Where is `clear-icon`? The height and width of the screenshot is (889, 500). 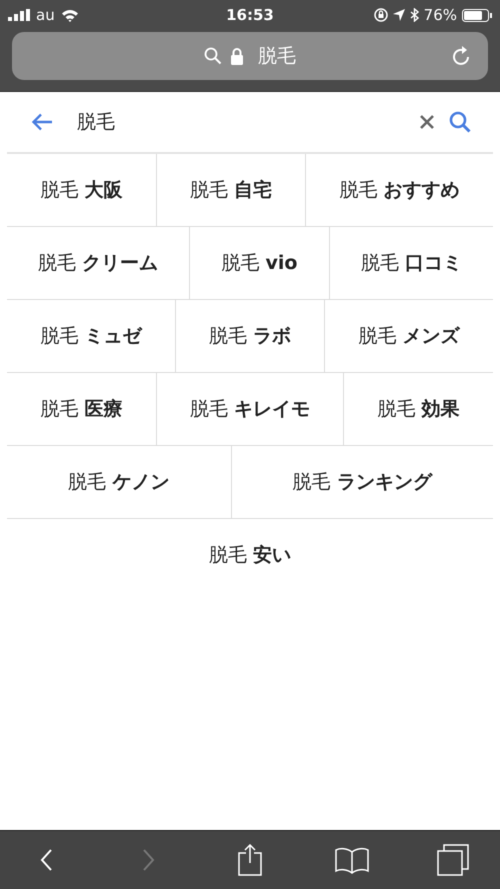 clear-icon is located at coordinates (427, 122).